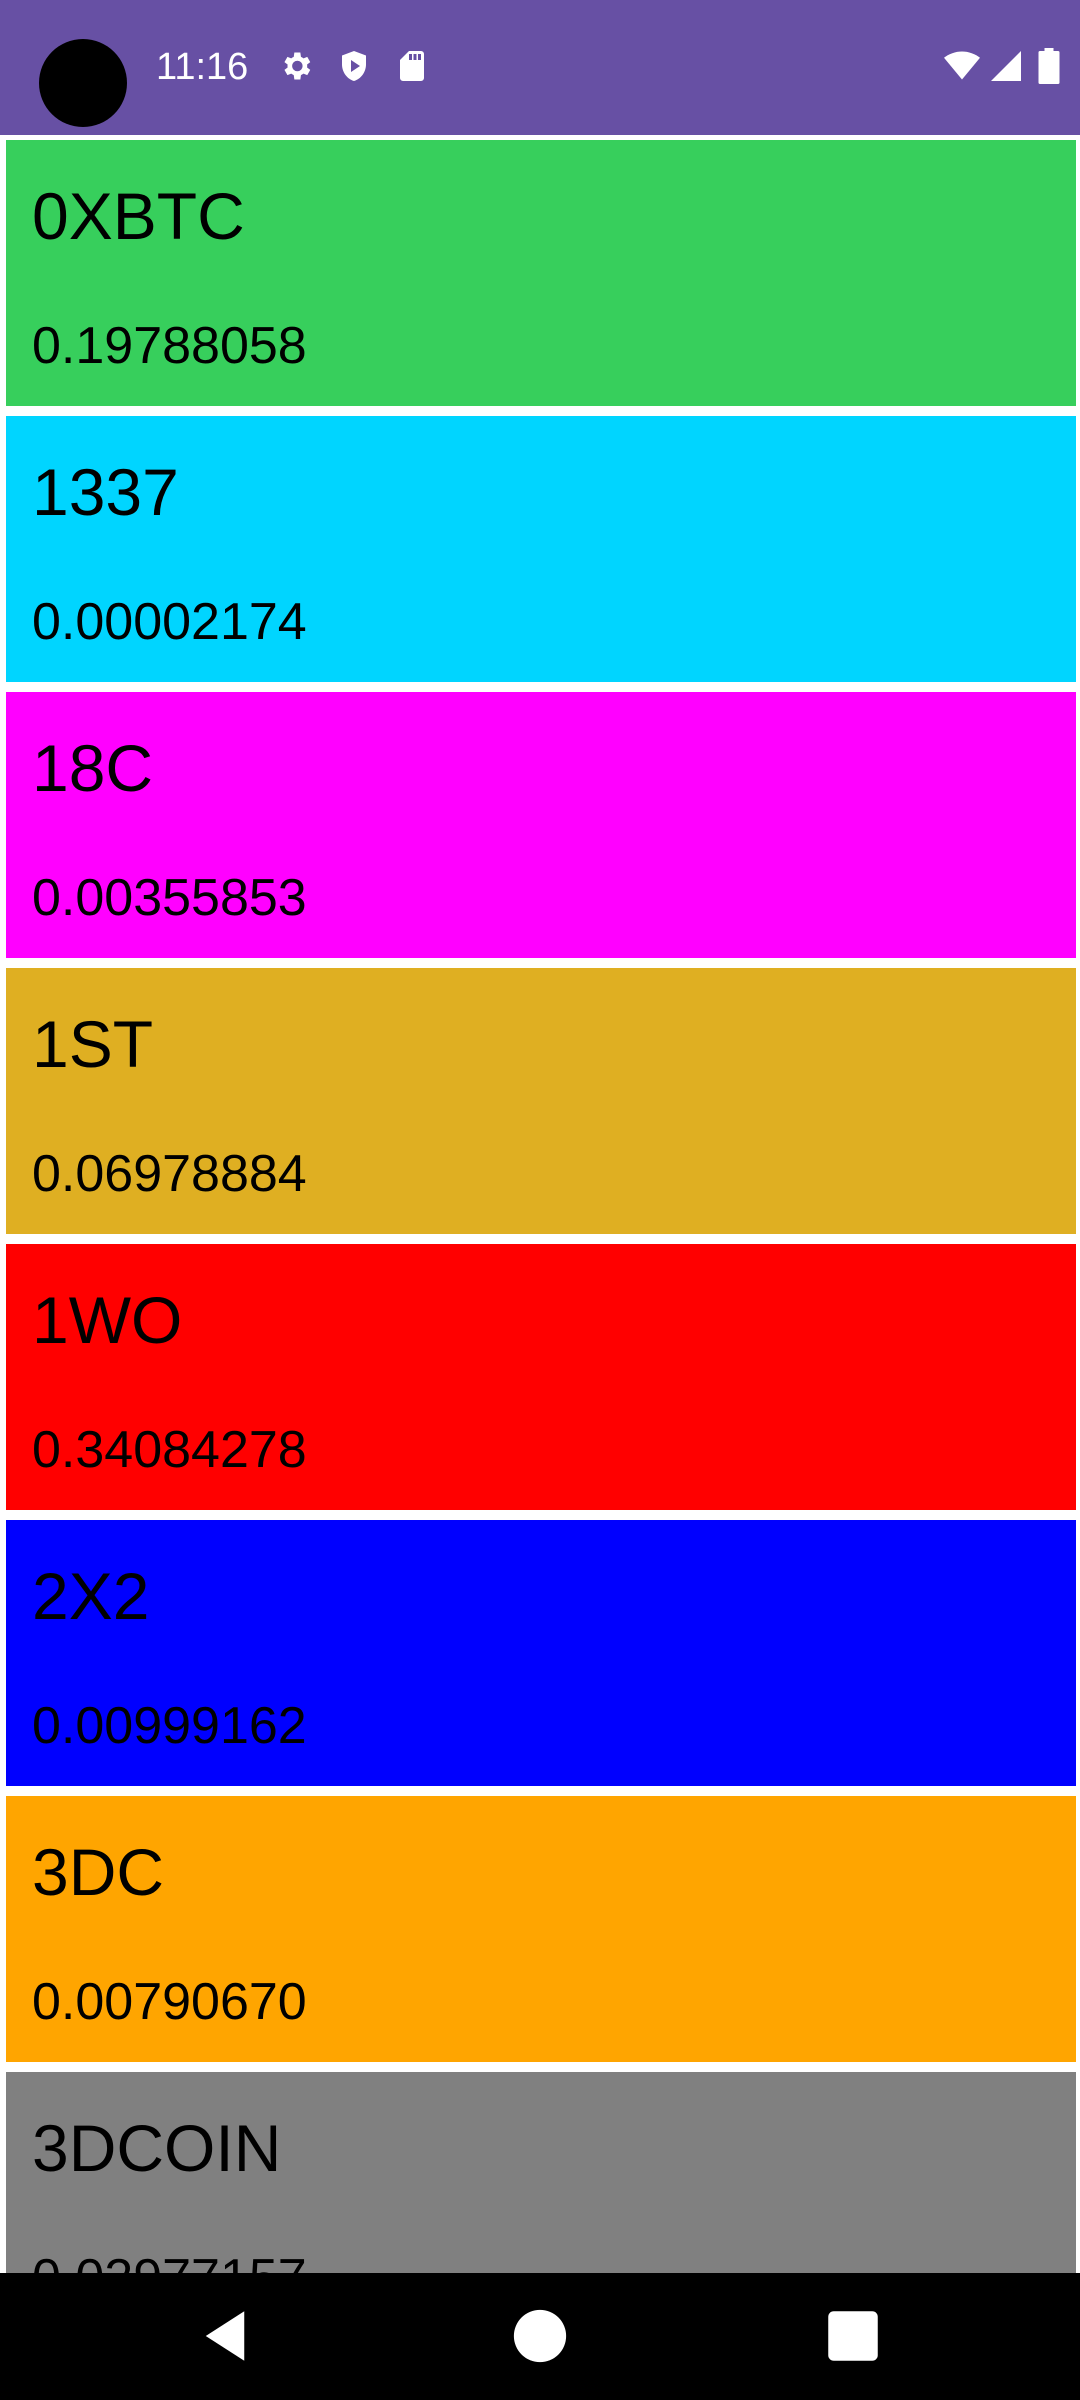 Image resolution: width=1080 pixels, height=2400 pixels. What do you see at coordinates (202, 67) in the screenshot?
I see `status-time: 11:16` at bounding box center [202, 67].